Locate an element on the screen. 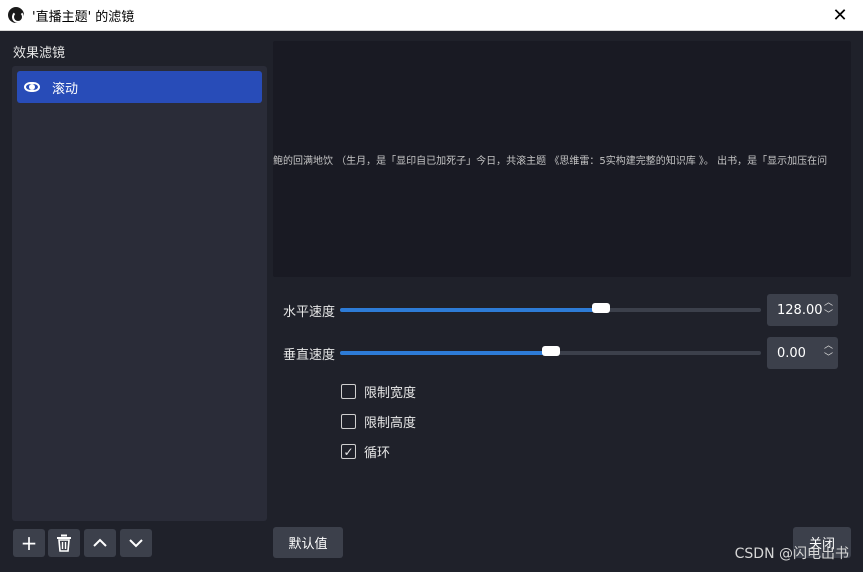  checkmark-icon: ✓ is located at coordinates (348, 451).